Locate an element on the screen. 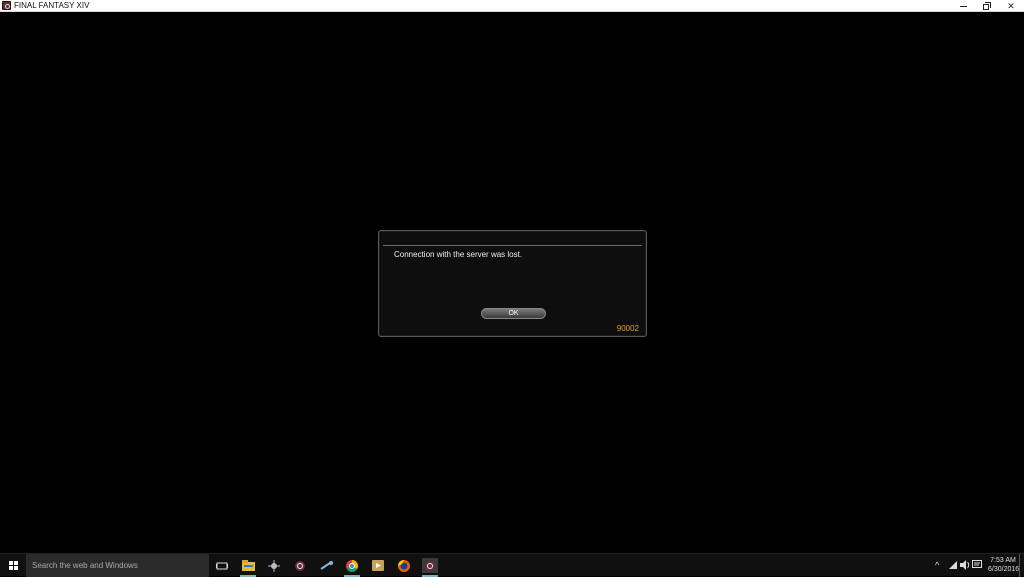 The height and width of the screenshot is (577, 1024). media-player-icon is located at coordinates (378, 565).